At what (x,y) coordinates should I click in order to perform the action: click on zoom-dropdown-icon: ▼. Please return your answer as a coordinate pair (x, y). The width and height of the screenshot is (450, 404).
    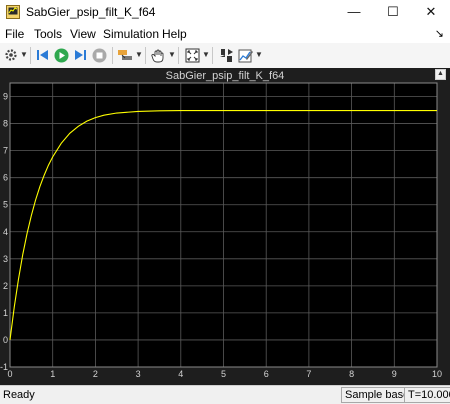
    Looking at the image, I should click on (206, 54).